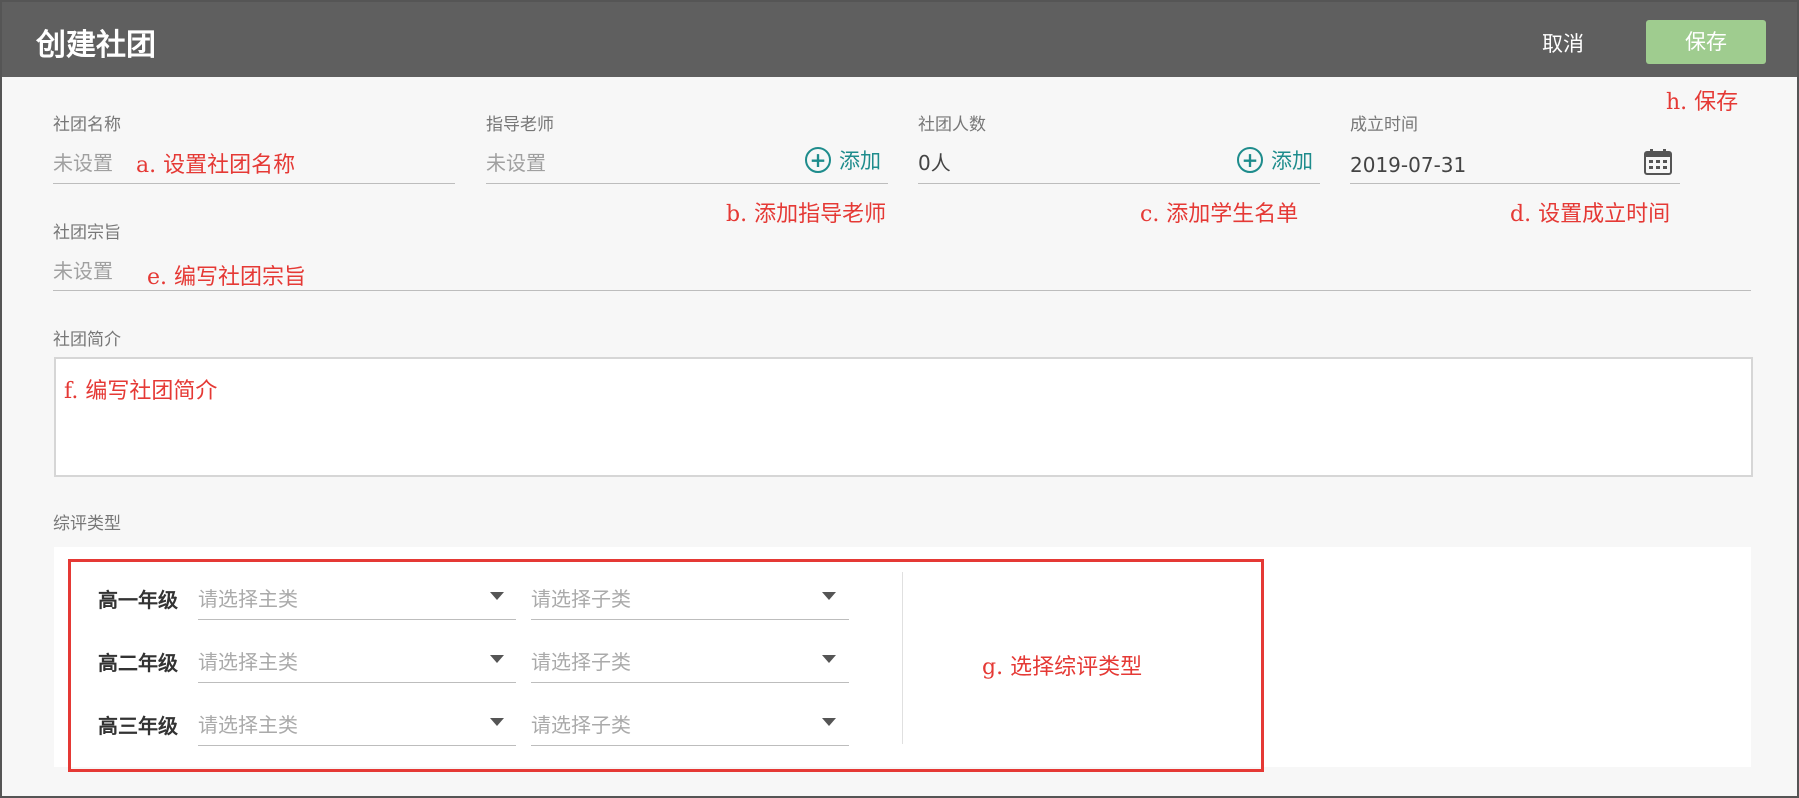 This screenshot has height=798, width=1799. Describe the element at coordinates (1702, 102) in the screenshot. I see `annotation-h: h. 保存` at that location.